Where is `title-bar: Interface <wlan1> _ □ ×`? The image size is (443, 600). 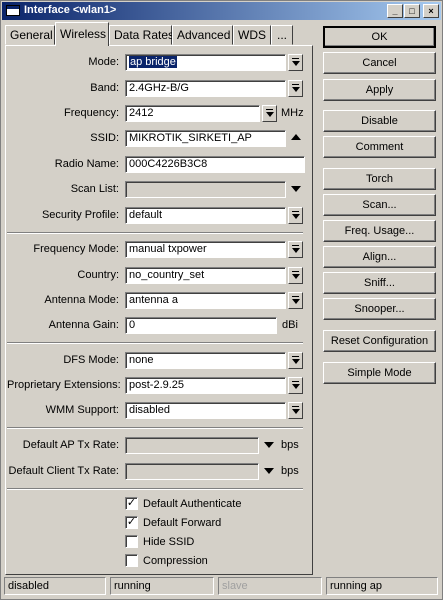 title-bar: Interface <wlan1> _ □ × is located at coordinates (221, 11).